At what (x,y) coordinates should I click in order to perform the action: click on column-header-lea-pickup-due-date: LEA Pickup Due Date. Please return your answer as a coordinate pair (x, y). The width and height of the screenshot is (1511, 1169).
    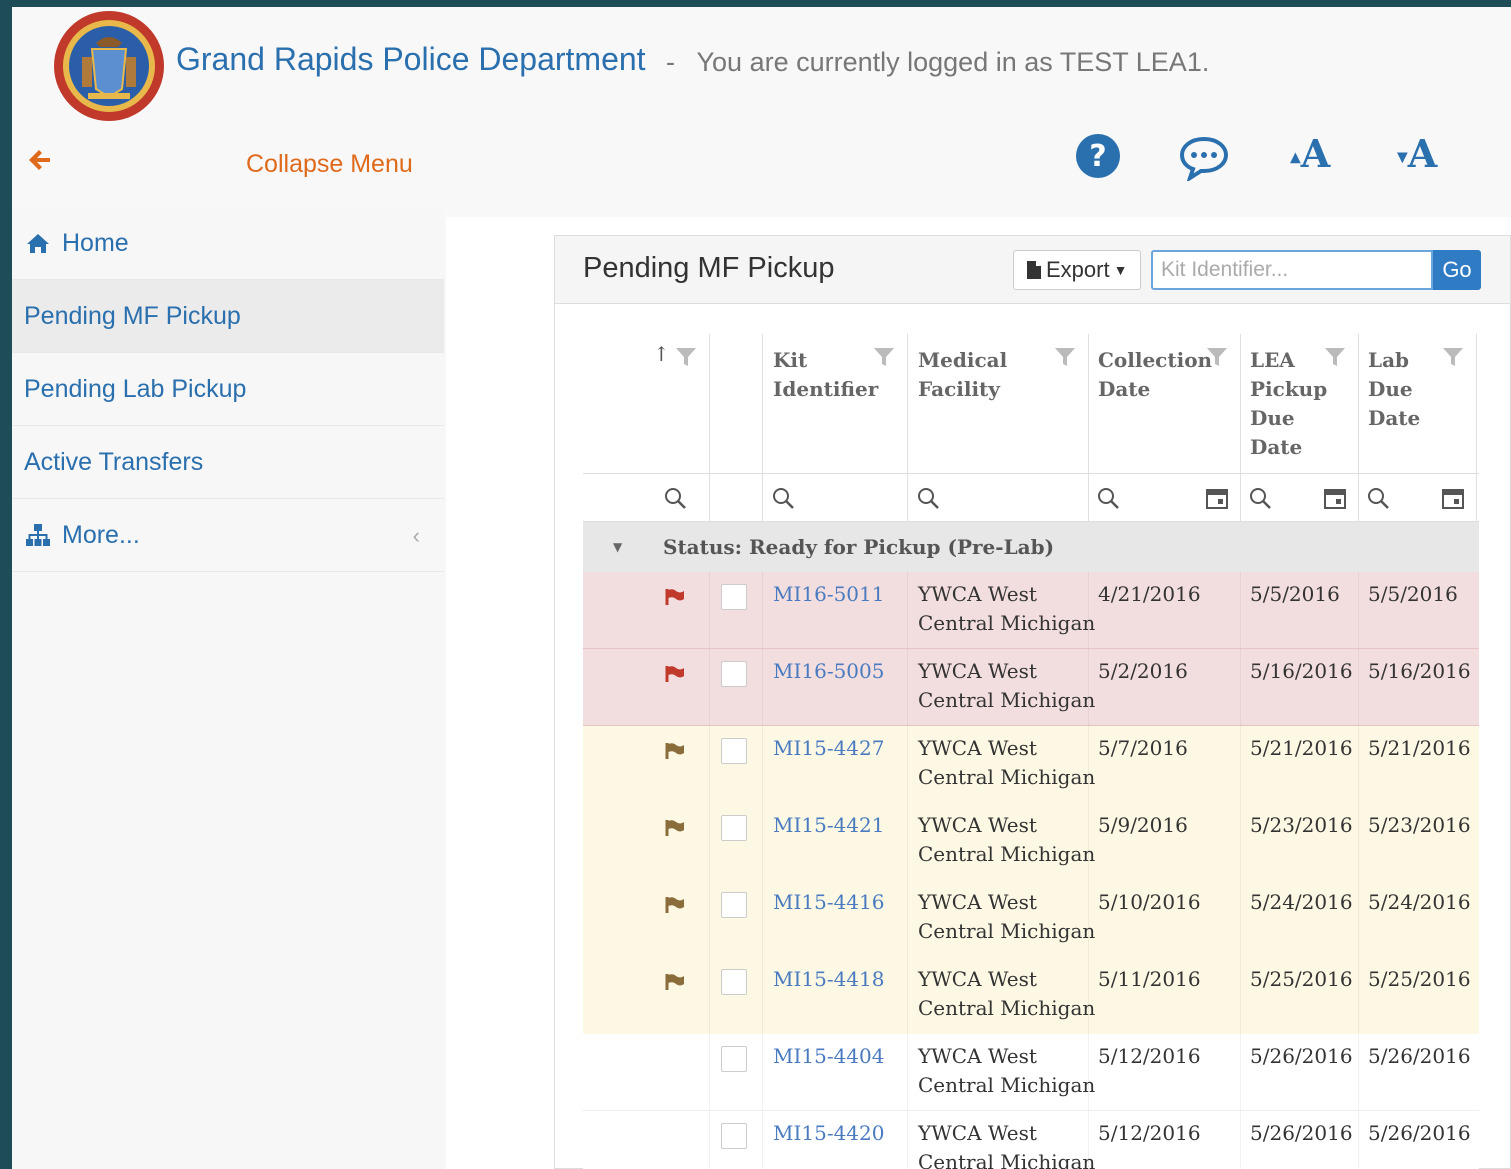
    Looking at the image, I should click on (1288, 404).